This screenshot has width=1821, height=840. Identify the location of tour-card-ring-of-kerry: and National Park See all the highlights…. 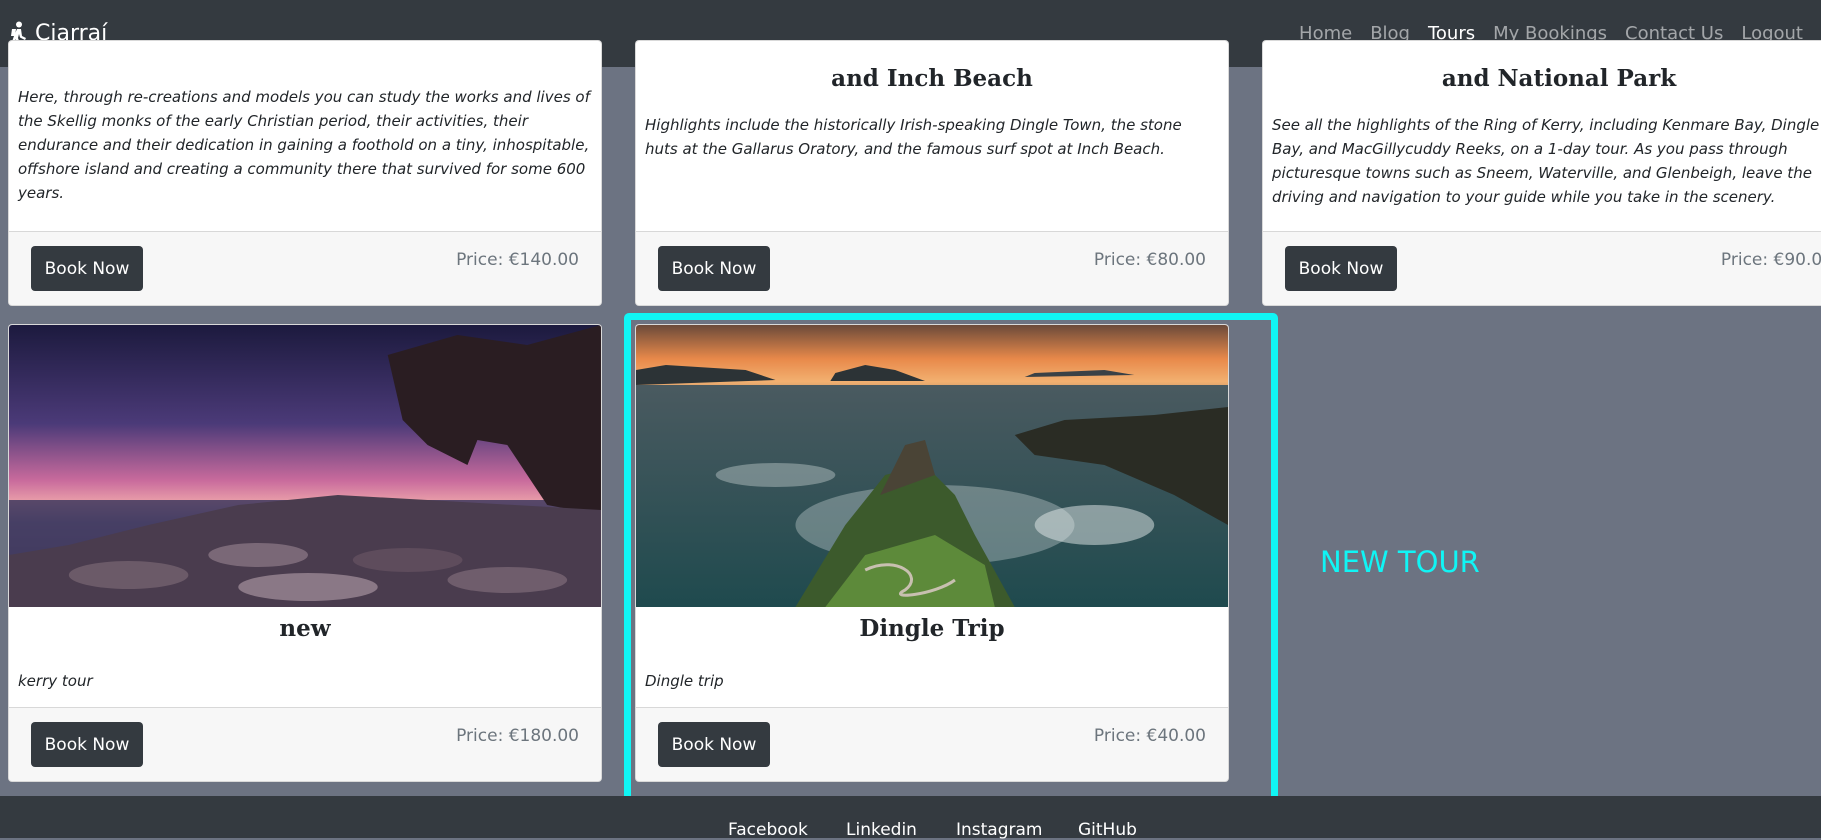
(1541, 173).